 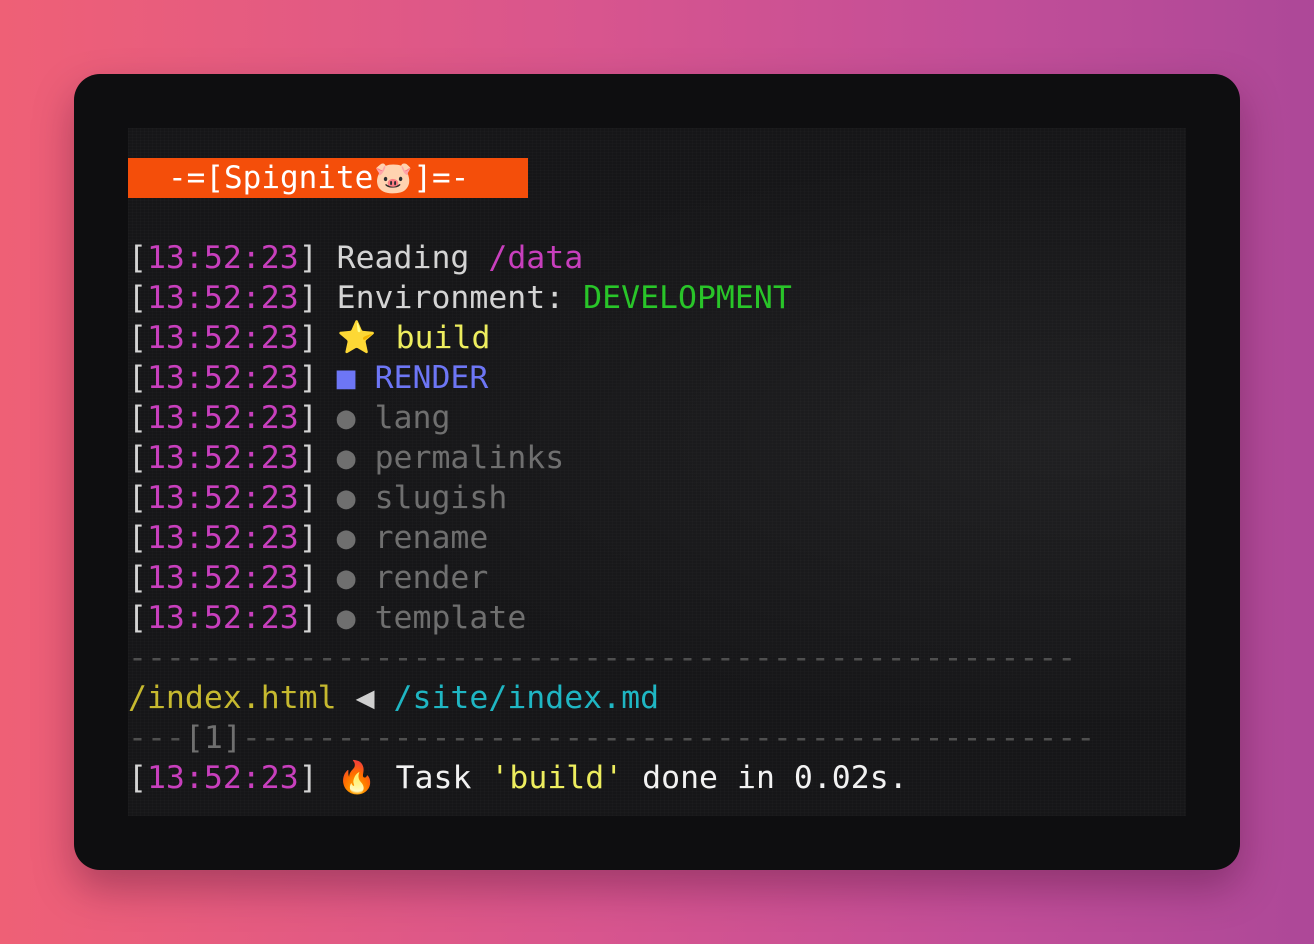 I want to click on log-line-build: [13:52:23] ⭐ build, so click(x=309, y=338).